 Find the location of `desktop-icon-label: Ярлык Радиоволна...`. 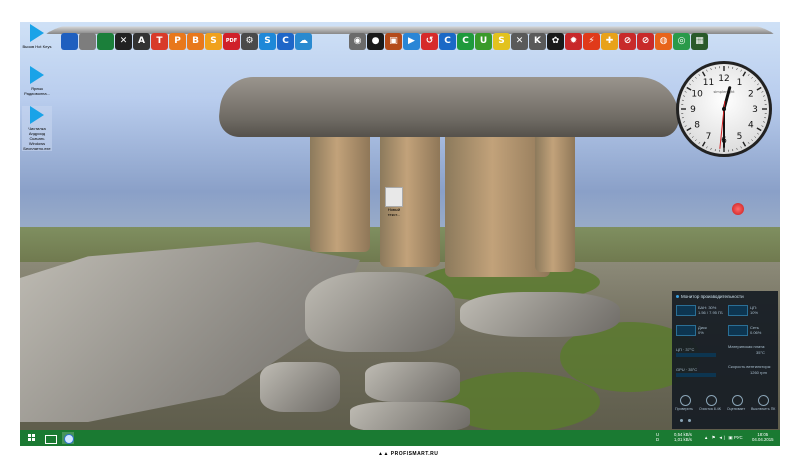

desktop-icon-label: Ярлык Радиоволна... is located at coordinates (37, 91).